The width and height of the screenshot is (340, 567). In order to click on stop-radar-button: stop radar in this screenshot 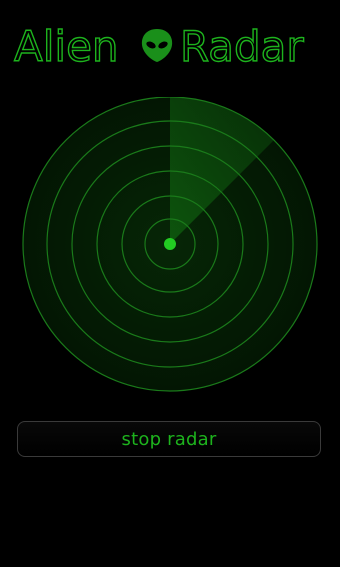, I will do `click(169, 439)`.